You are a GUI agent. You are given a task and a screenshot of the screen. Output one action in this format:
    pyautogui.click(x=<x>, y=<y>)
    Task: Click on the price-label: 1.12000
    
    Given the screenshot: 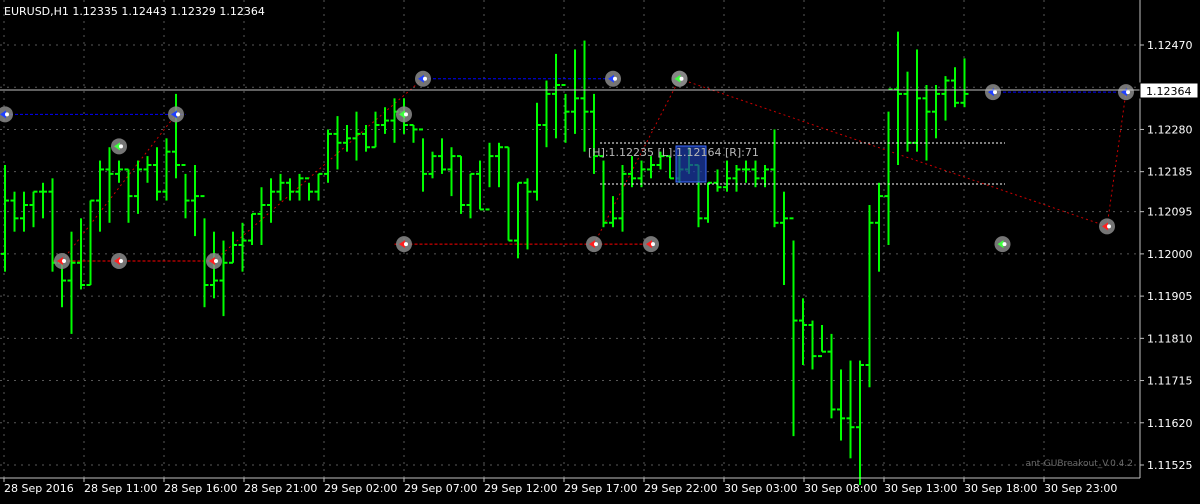 What is the action you would take?
    pyautogui.click(x=1170, y=254)
    